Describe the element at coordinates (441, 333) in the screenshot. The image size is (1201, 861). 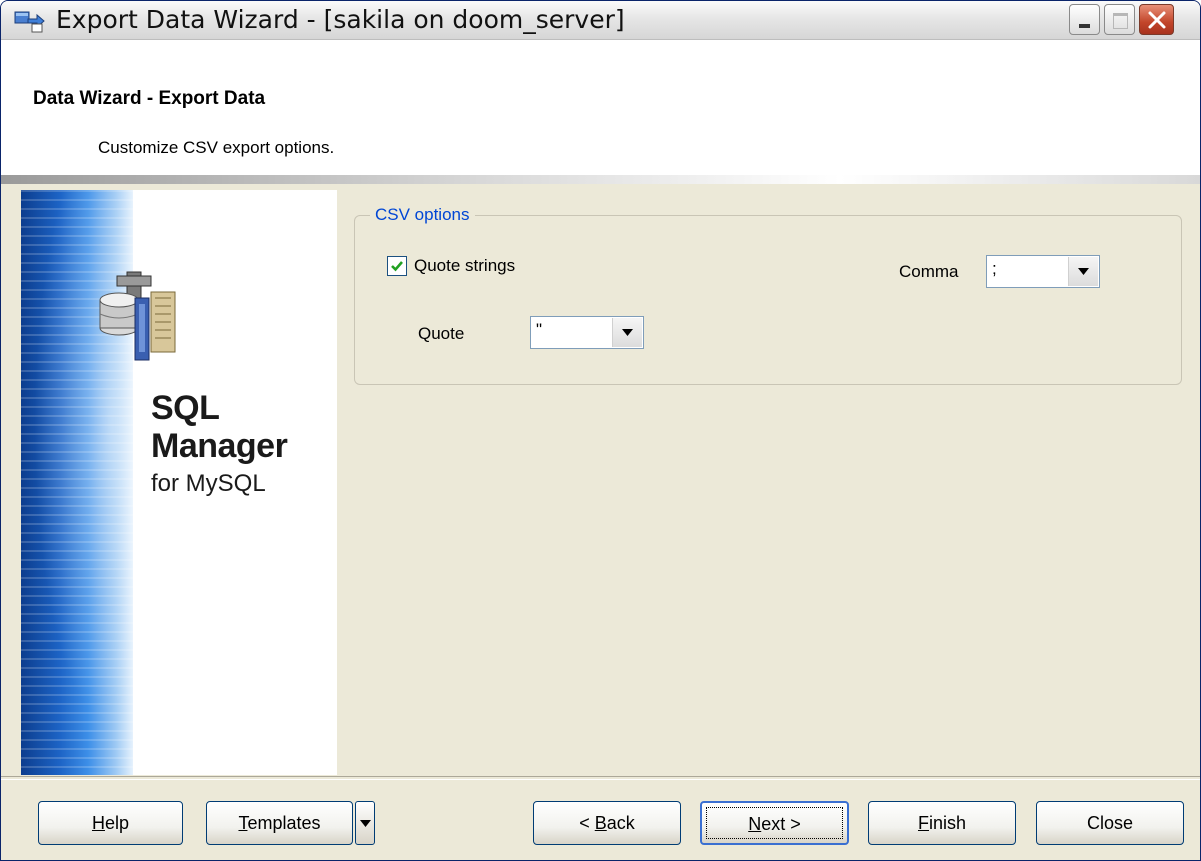
I see `quote-label: Quote` at that location.